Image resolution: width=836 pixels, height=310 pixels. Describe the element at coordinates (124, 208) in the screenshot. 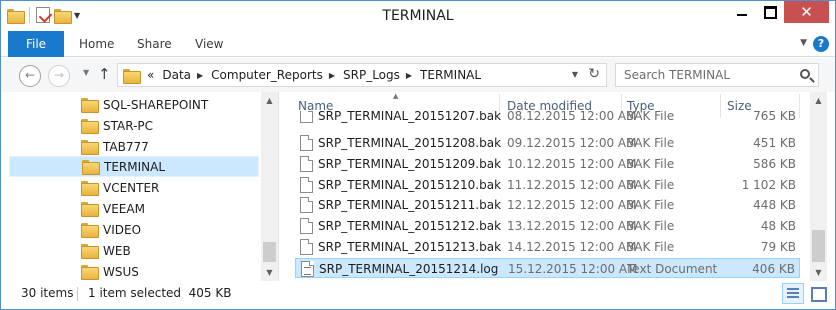

I see `tree-item-label: VEEAM` at that location.